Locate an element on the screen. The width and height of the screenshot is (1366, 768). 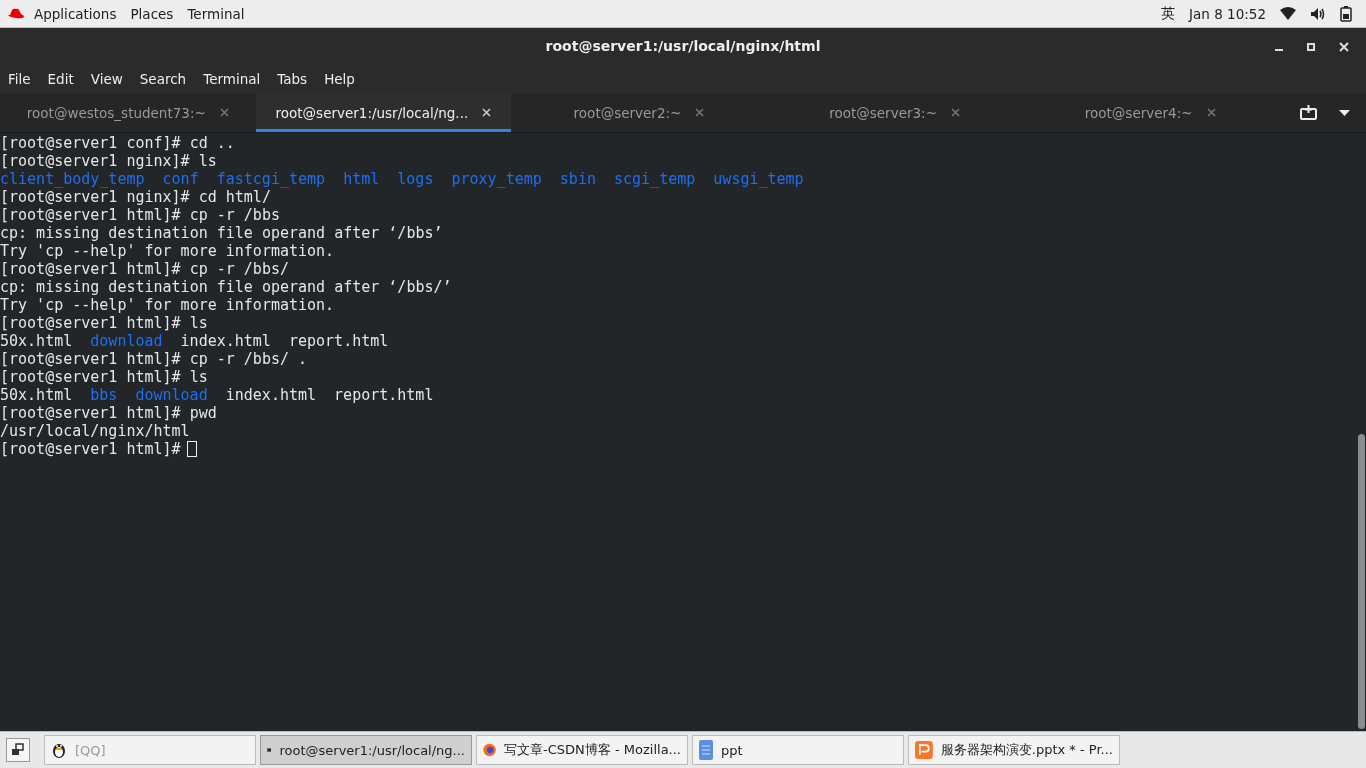
directory-name: sbin is located at coordinates (577, 179).